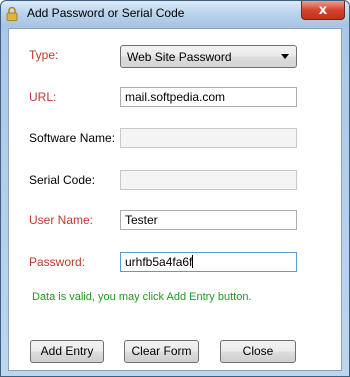 Image resolution: width=350 pixels, height=377 pixels. I want to click on serial-code-label: Serial Code:, so click(62, 180).